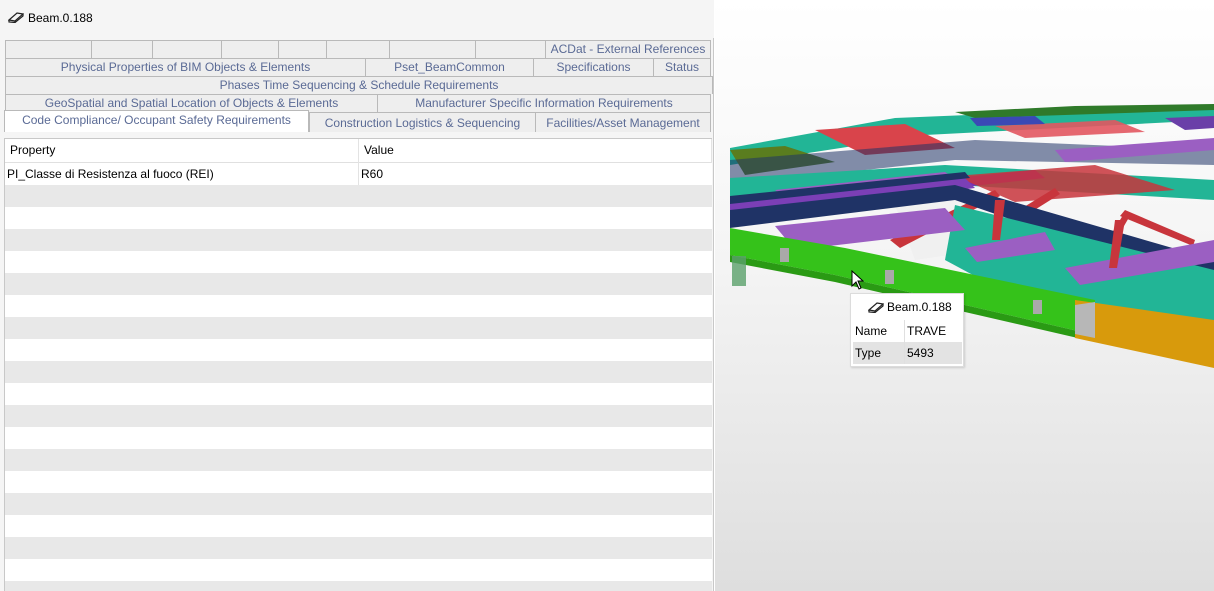 The width and height of the screenshot is (1214, 591). I want to click on value-cell: R60, so click(372, 174).